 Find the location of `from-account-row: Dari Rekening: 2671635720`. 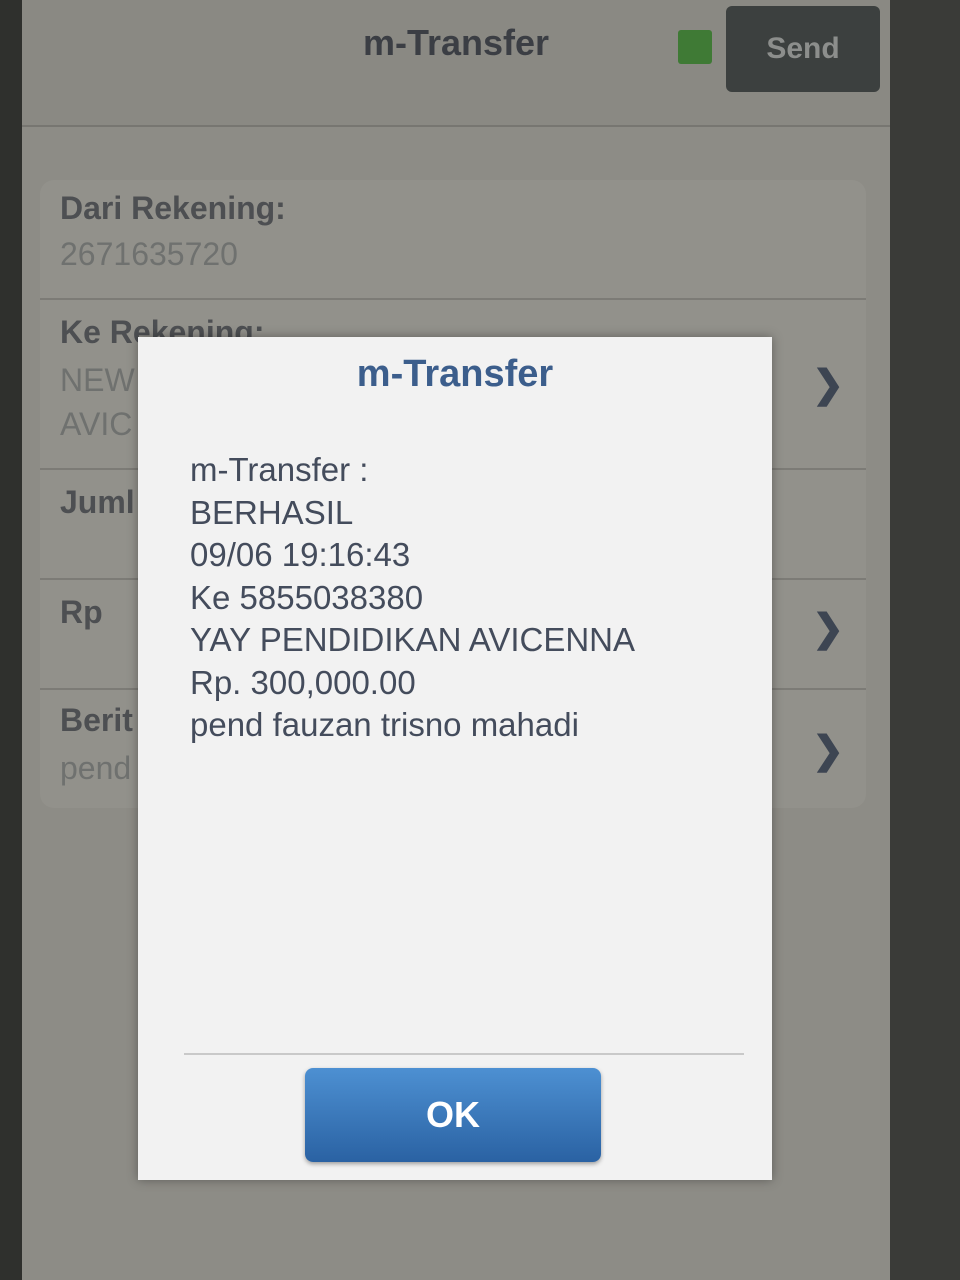

from-account-row: Dari Rekening: 2671635720 is located at coordinates (453, 240).